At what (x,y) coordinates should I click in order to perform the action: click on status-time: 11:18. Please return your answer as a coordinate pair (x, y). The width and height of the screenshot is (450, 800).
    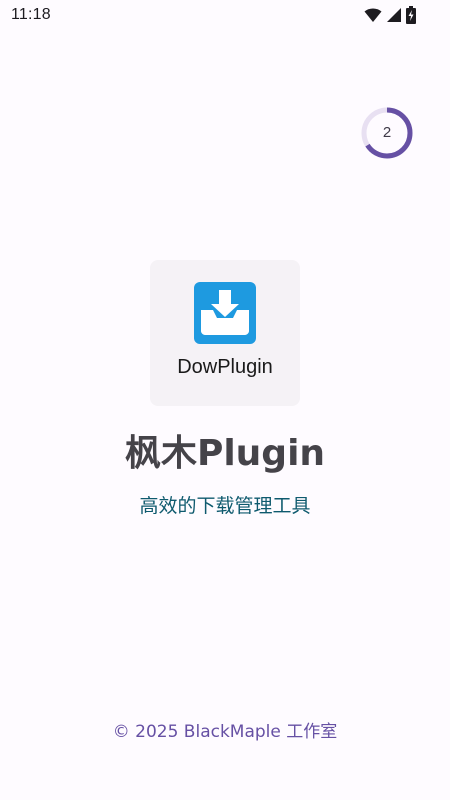
    Looking at the image, I should click on (31, 14).